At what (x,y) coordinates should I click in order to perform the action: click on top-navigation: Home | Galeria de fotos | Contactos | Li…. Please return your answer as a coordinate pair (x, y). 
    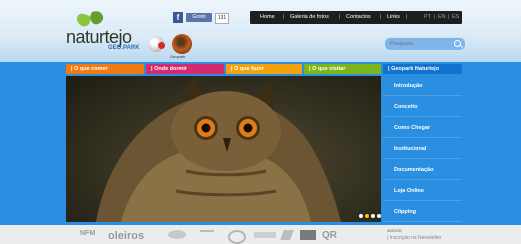
    Looking at the image, I should click on (356, 17).